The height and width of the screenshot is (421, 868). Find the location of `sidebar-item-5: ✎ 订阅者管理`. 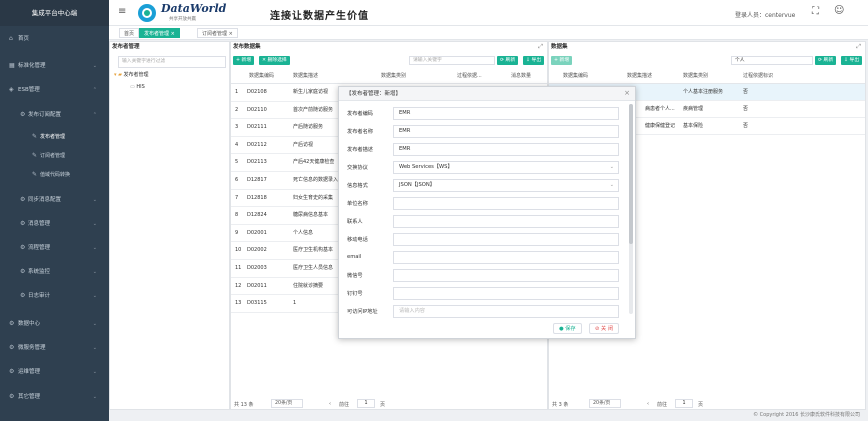

sidebar-item-5: ✎ 订阅者管理 is located at coordinates (54, 156).